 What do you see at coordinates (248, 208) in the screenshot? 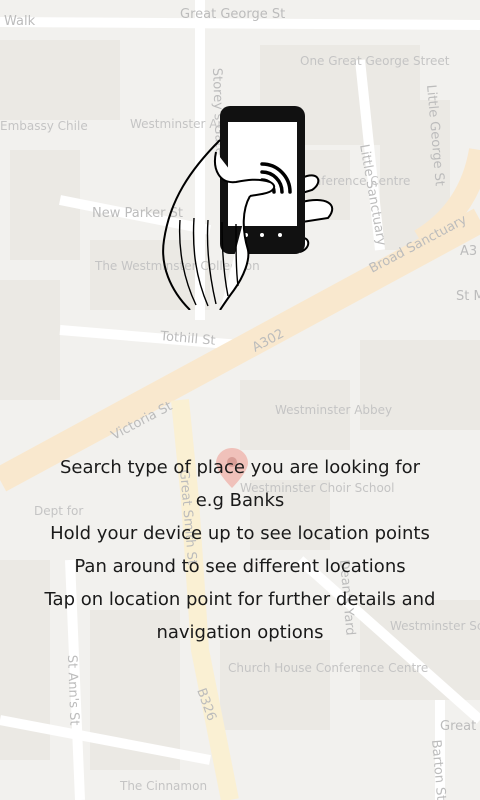
I see `hand-holding-phone-icon` at bounding box center [248, 208].